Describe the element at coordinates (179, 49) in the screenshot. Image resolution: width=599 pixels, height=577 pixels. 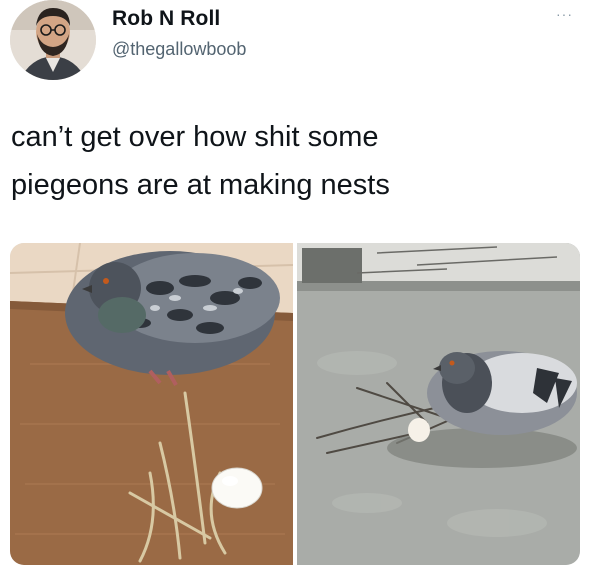
I see `user-handle: @thegallowboob` at that location.